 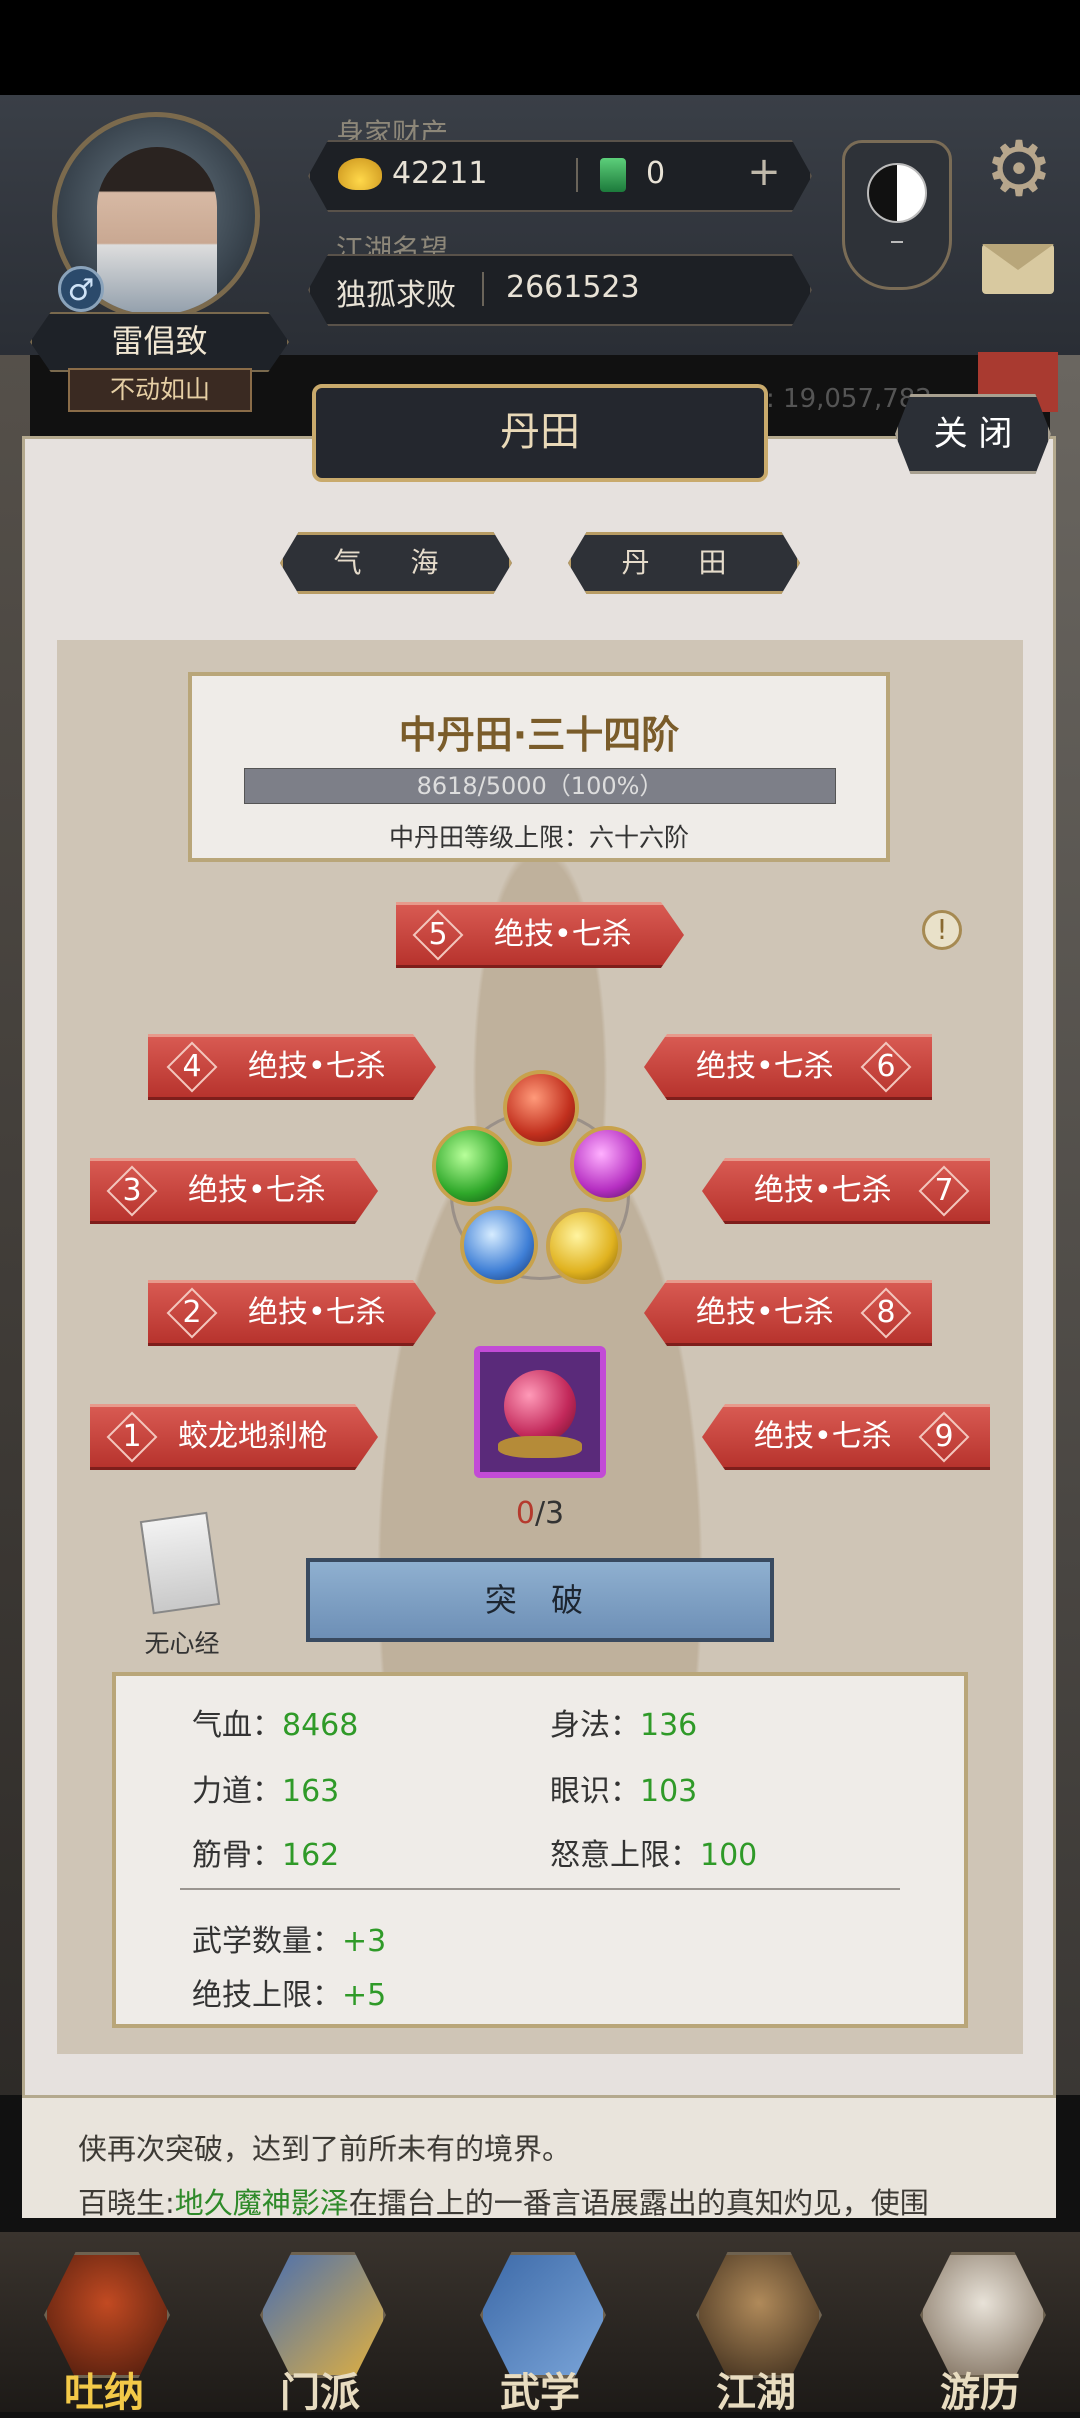 I want to click on skill-slot-7: 绝技•七杀 7, so click(x=846, y=1191).